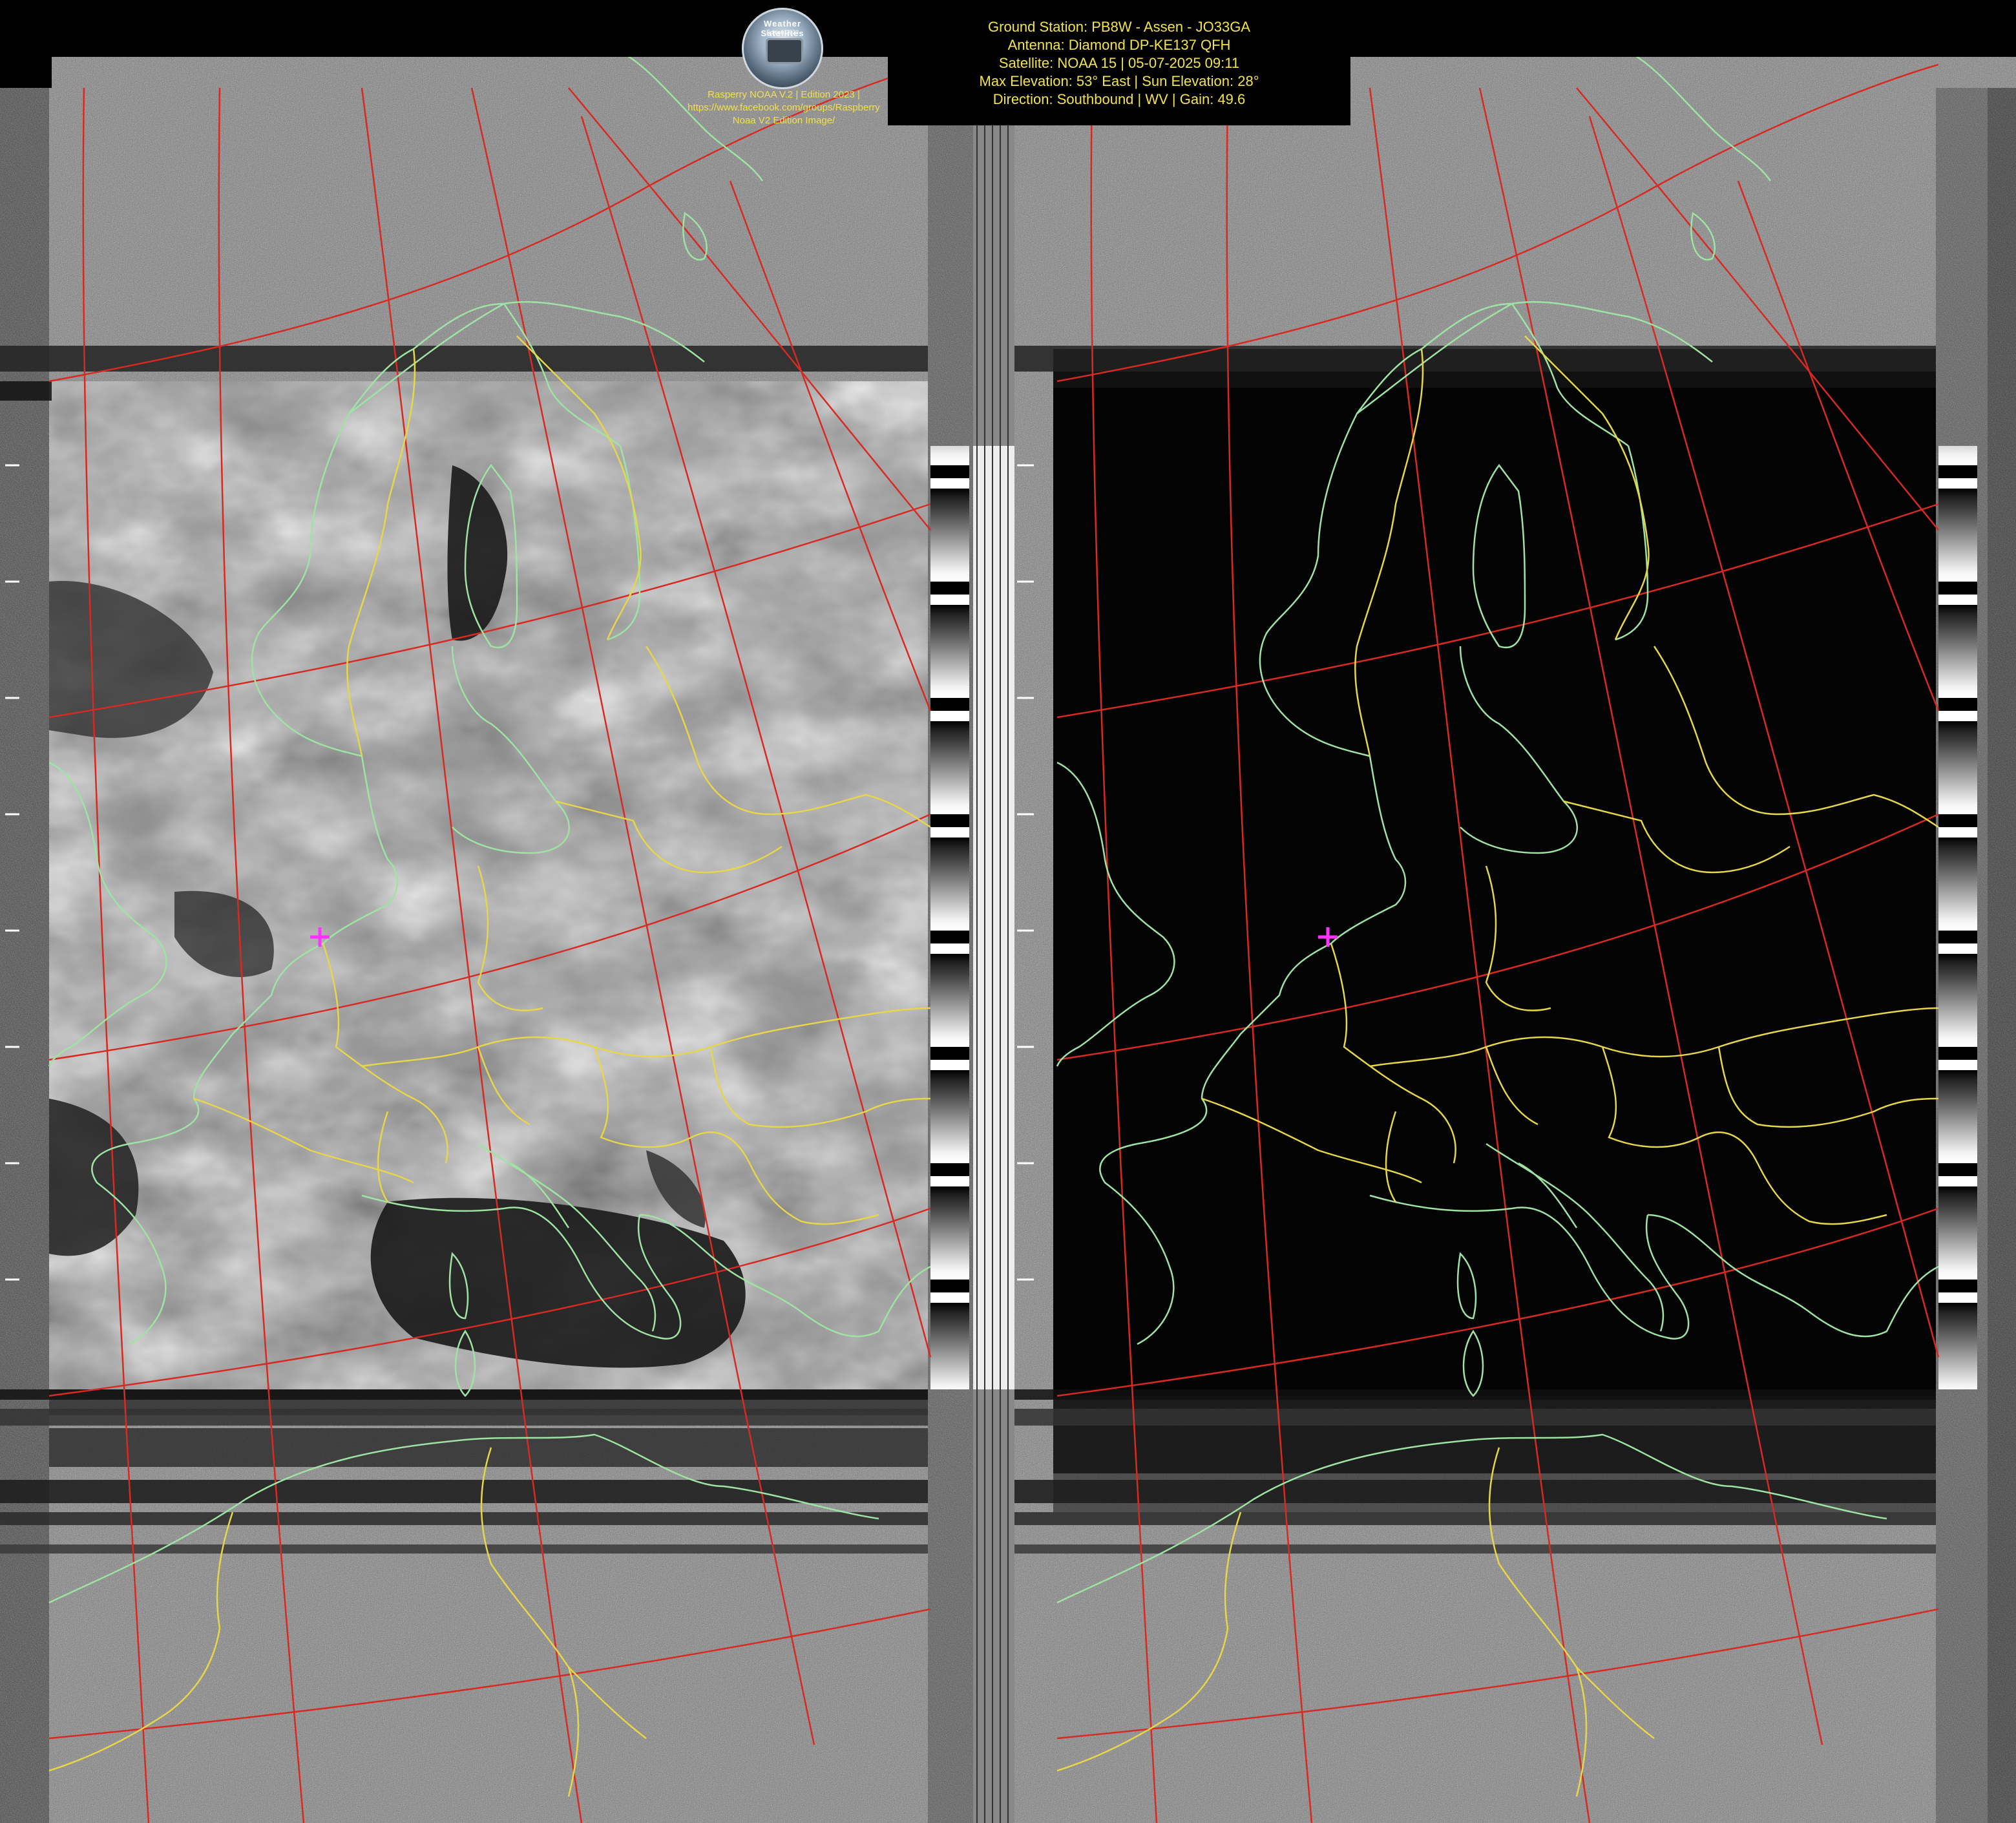 Image resolution: width=2016 pixels, height=1823 pixels. Describe the element at coordinates (1958, 917) in the screenshot. I see `right-telemetry-wedge` at that location.